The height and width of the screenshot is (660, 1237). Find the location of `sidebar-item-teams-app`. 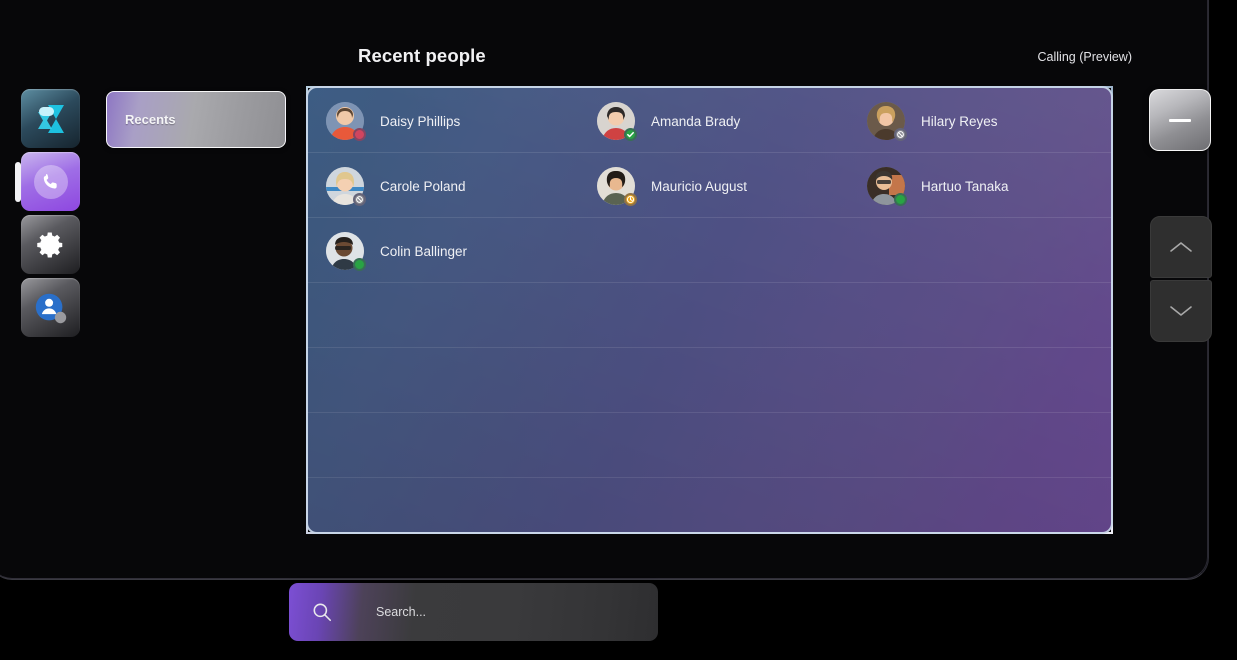

sidebar-item-teams-app is located at coordinates (50, 118).